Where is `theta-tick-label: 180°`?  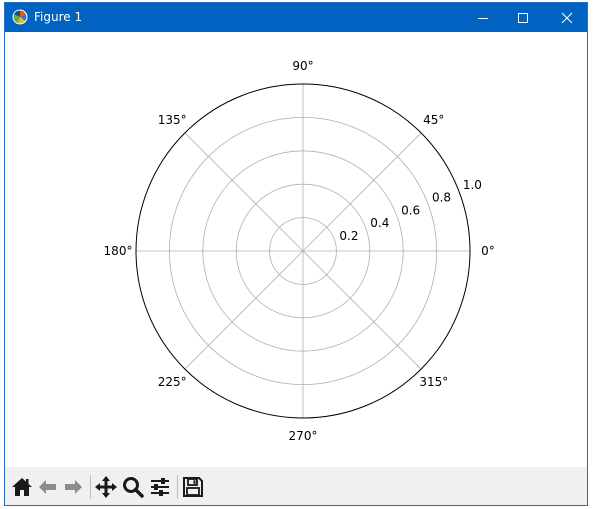 theta-tick-label: 180° is located at coordinates (118, 251).